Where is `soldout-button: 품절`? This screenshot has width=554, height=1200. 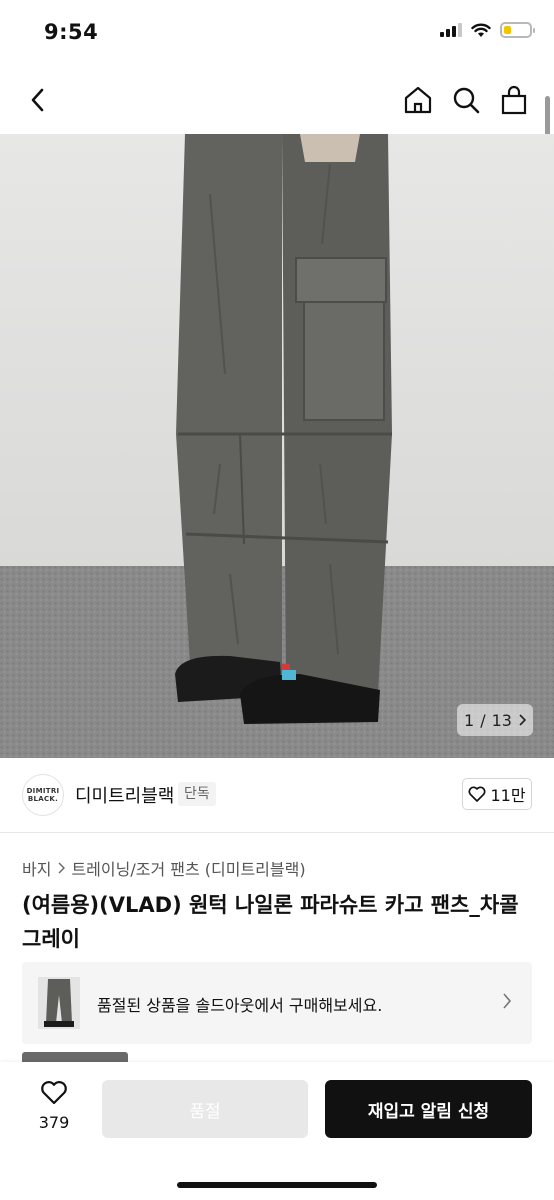 soldout-button: 품절 is located at coordinates (205, 1109).